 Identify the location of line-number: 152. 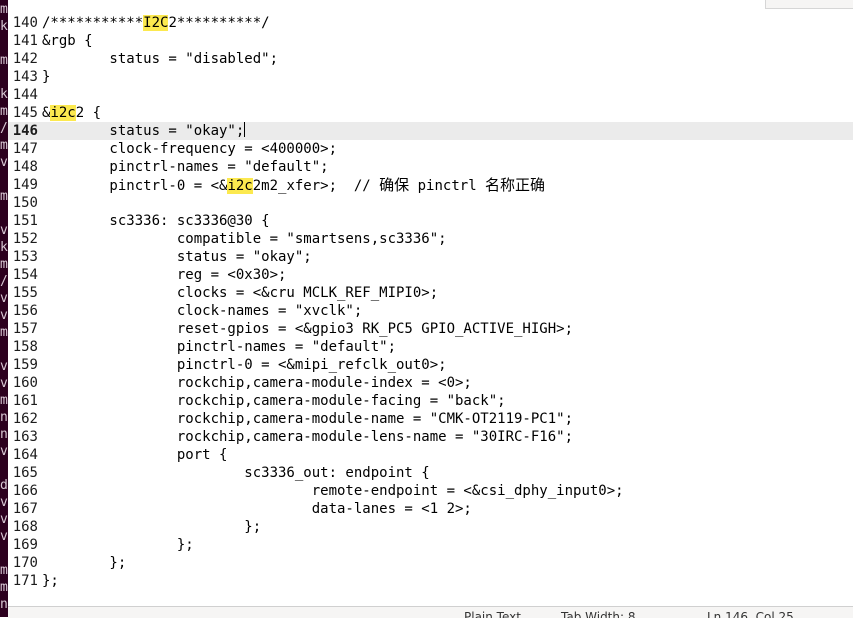
(25, 239).